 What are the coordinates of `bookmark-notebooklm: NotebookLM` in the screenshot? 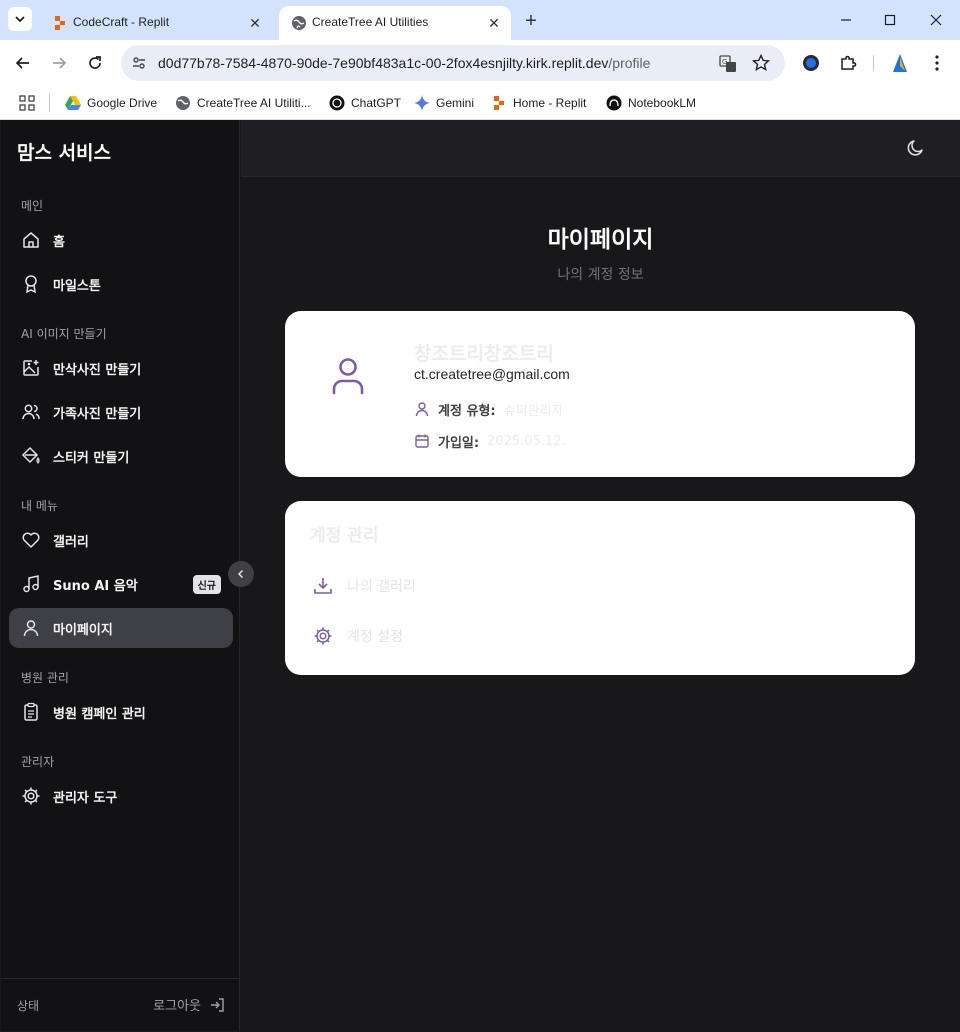 It's located at (651, 103).